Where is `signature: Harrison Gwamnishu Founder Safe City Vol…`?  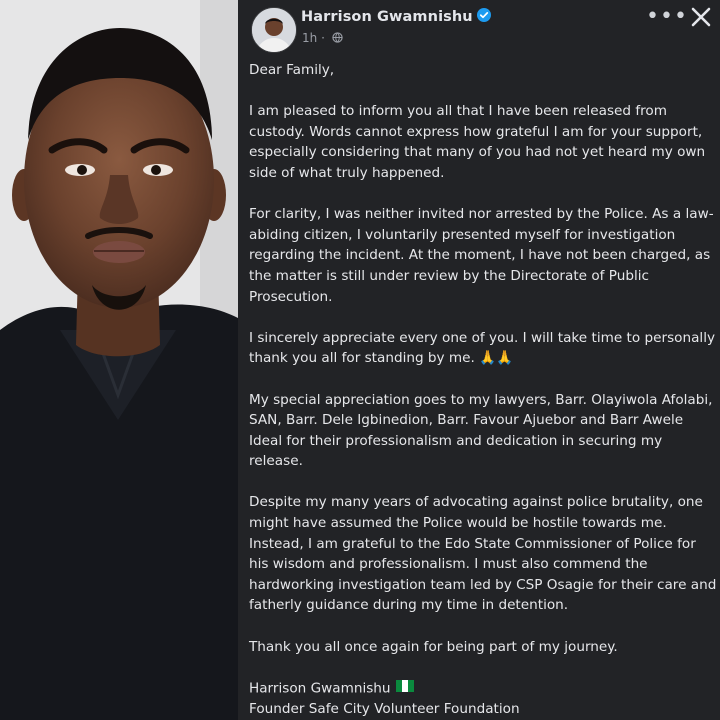 signature: Harrison Gwamnishu Founder Safe City Vol… is located at coordinates (483, 698).